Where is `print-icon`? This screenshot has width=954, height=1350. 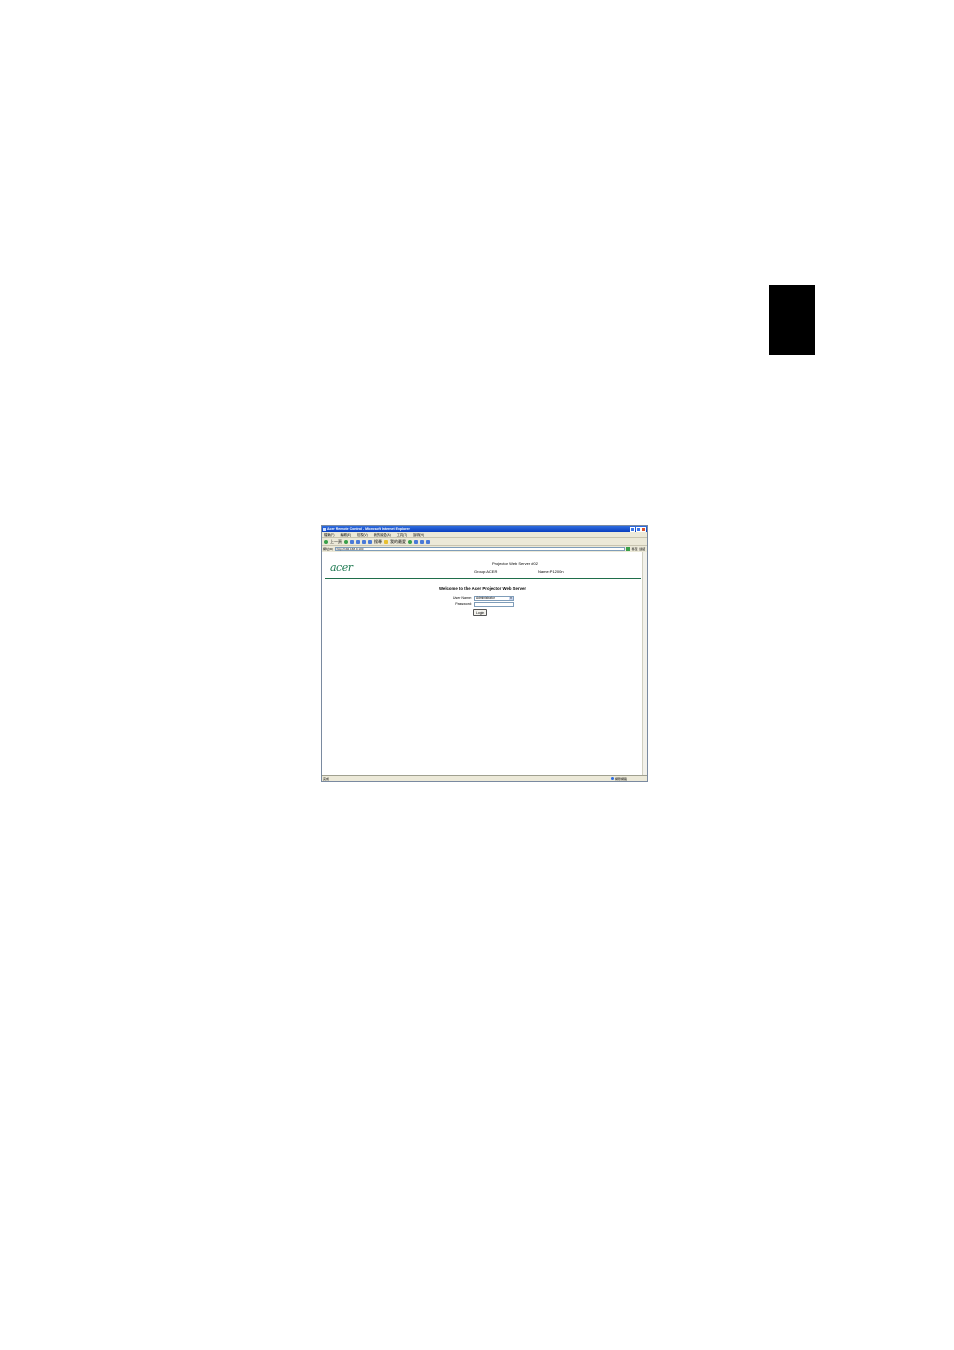 print-icon is located at coordinates (428, 541).